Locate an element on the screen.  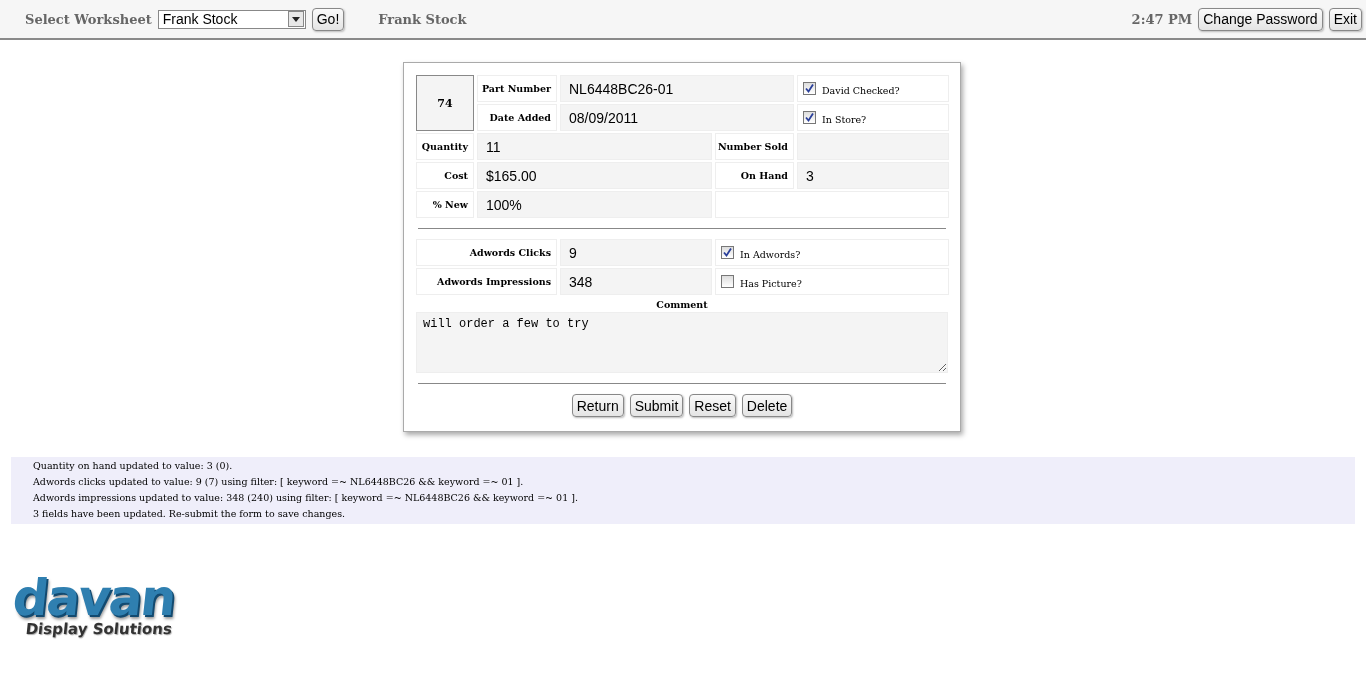
field-label: Number Sold is located at coordinates (754, 146).